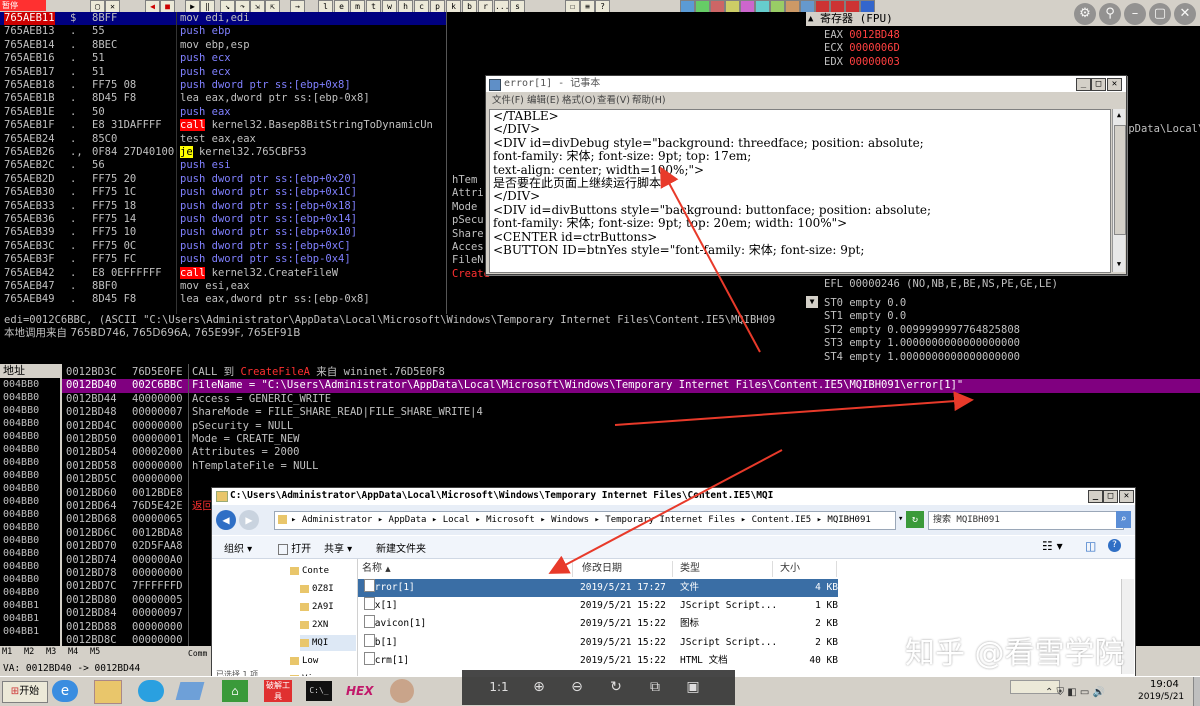 The image size is (1200, 706). What do you see at coordinates (1135, 14) in the screenshot?
I see `minimize-icon: –` at bounding box center [1135, 14].